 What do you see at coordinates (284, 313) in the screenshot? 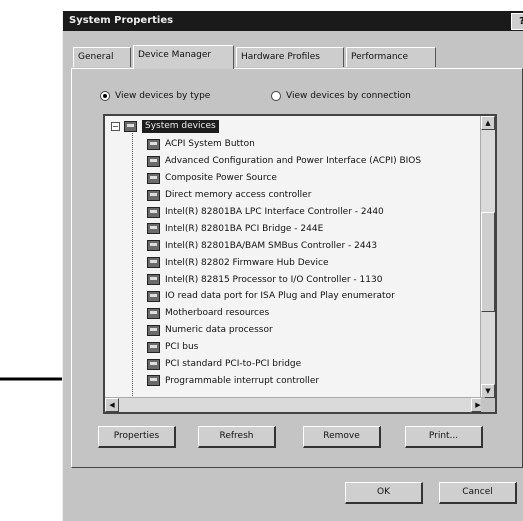
I see `list-item: Motherboard resources` at bounding box center [284, 313].